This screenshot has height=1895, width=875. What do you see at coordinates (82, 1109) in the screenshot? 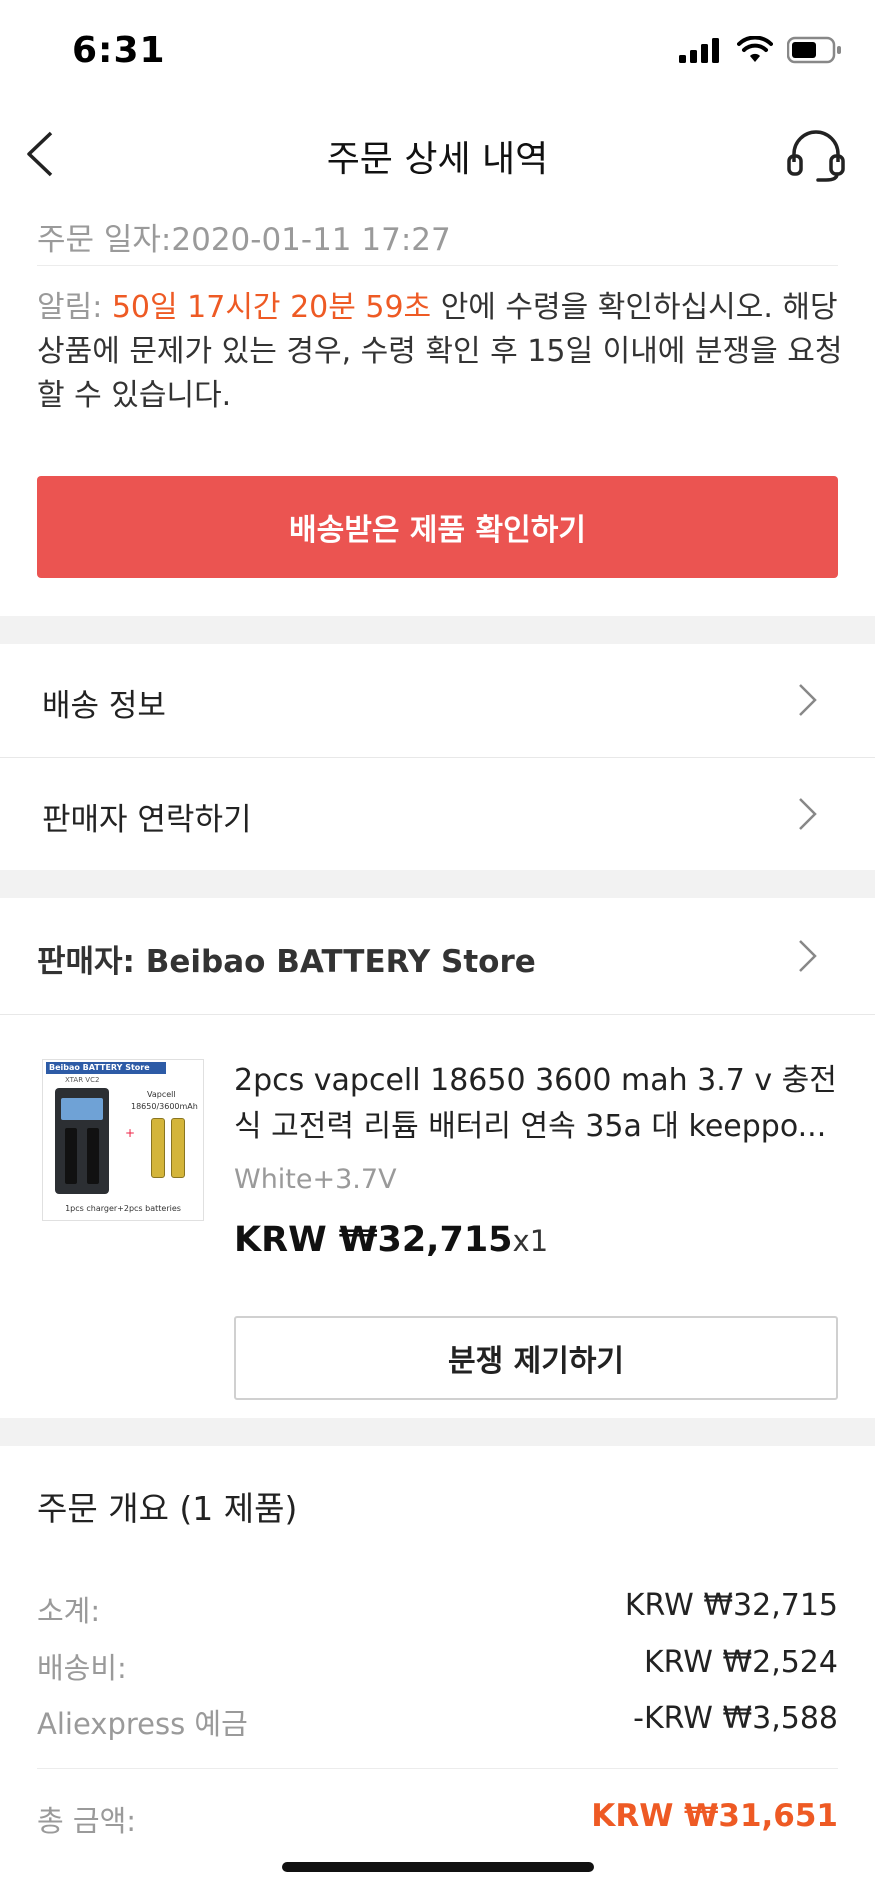
I see `charger-screen` at bounding box center [82, 1109].